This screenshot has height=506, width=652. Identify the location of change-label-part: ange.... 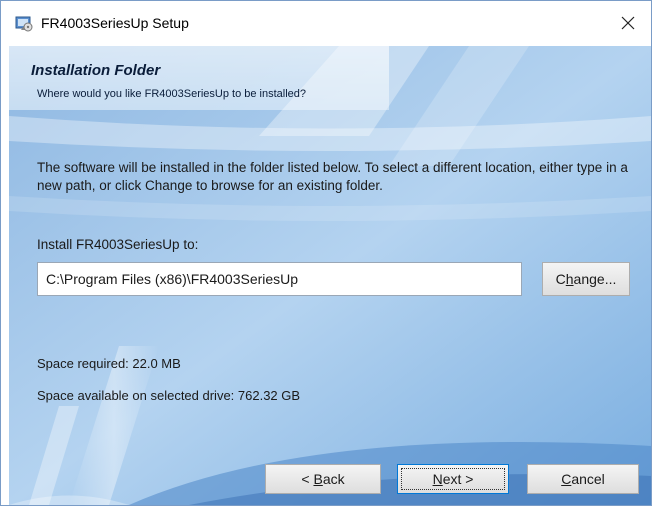
(595, 279).